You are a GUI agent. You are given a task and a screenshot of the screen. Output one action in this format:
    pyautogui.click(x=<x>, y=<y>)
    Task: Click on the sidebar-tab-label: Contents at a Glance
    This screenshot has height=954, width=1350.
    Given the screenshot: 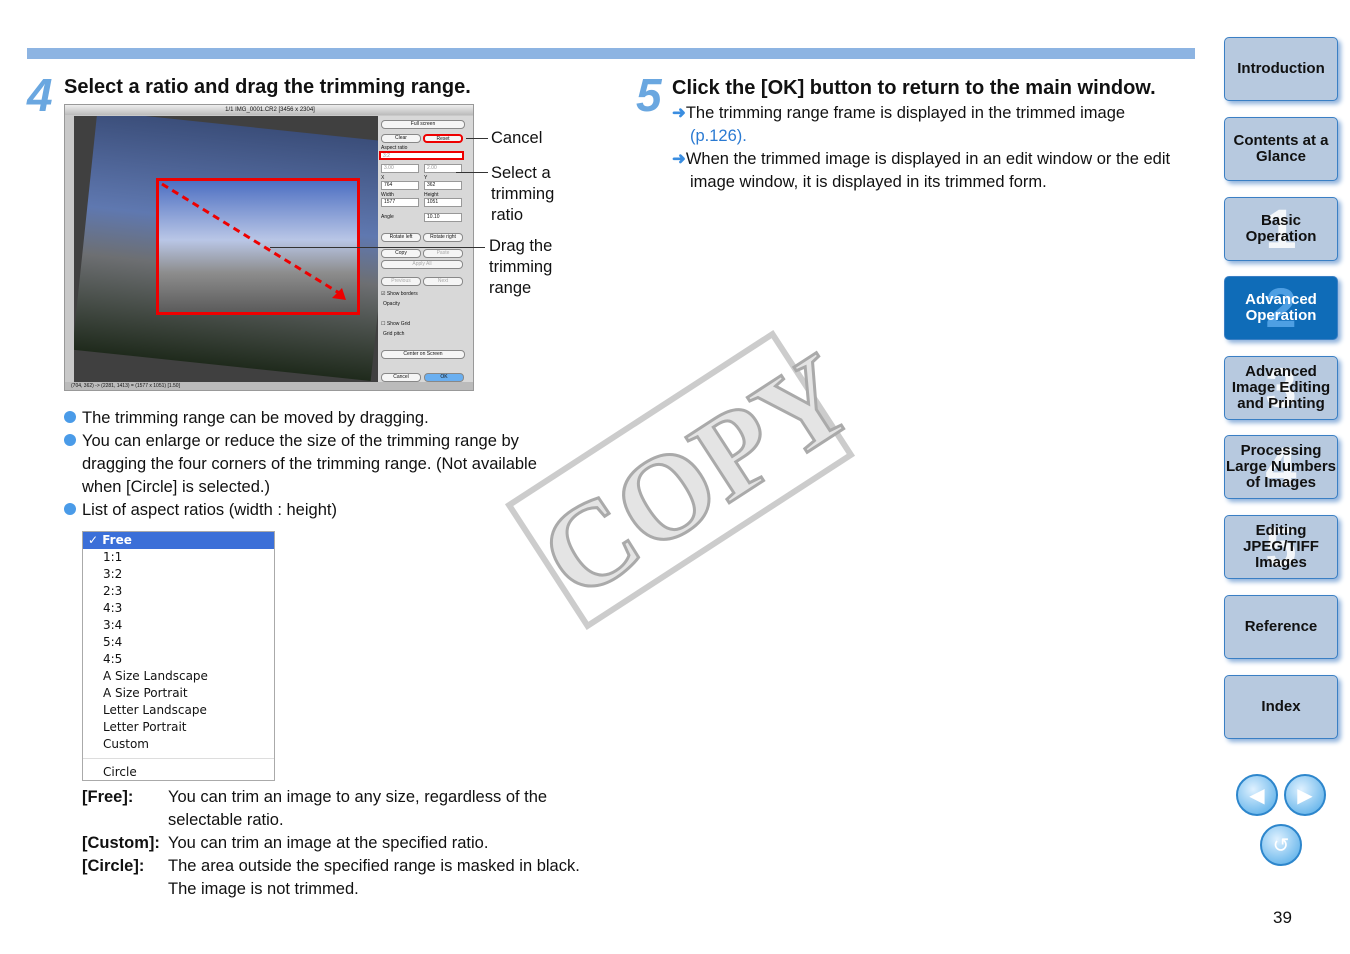 What is the action you would take?
    pyautogui.click(x=1281, y=148)
    